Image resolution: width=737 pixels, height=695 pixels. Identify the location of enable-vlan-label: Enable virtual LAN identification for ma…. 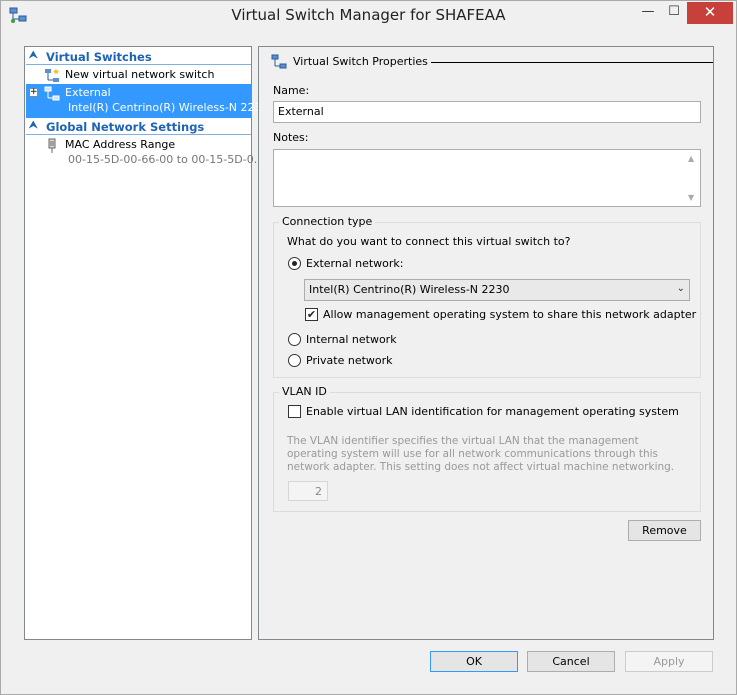
(492, 411).